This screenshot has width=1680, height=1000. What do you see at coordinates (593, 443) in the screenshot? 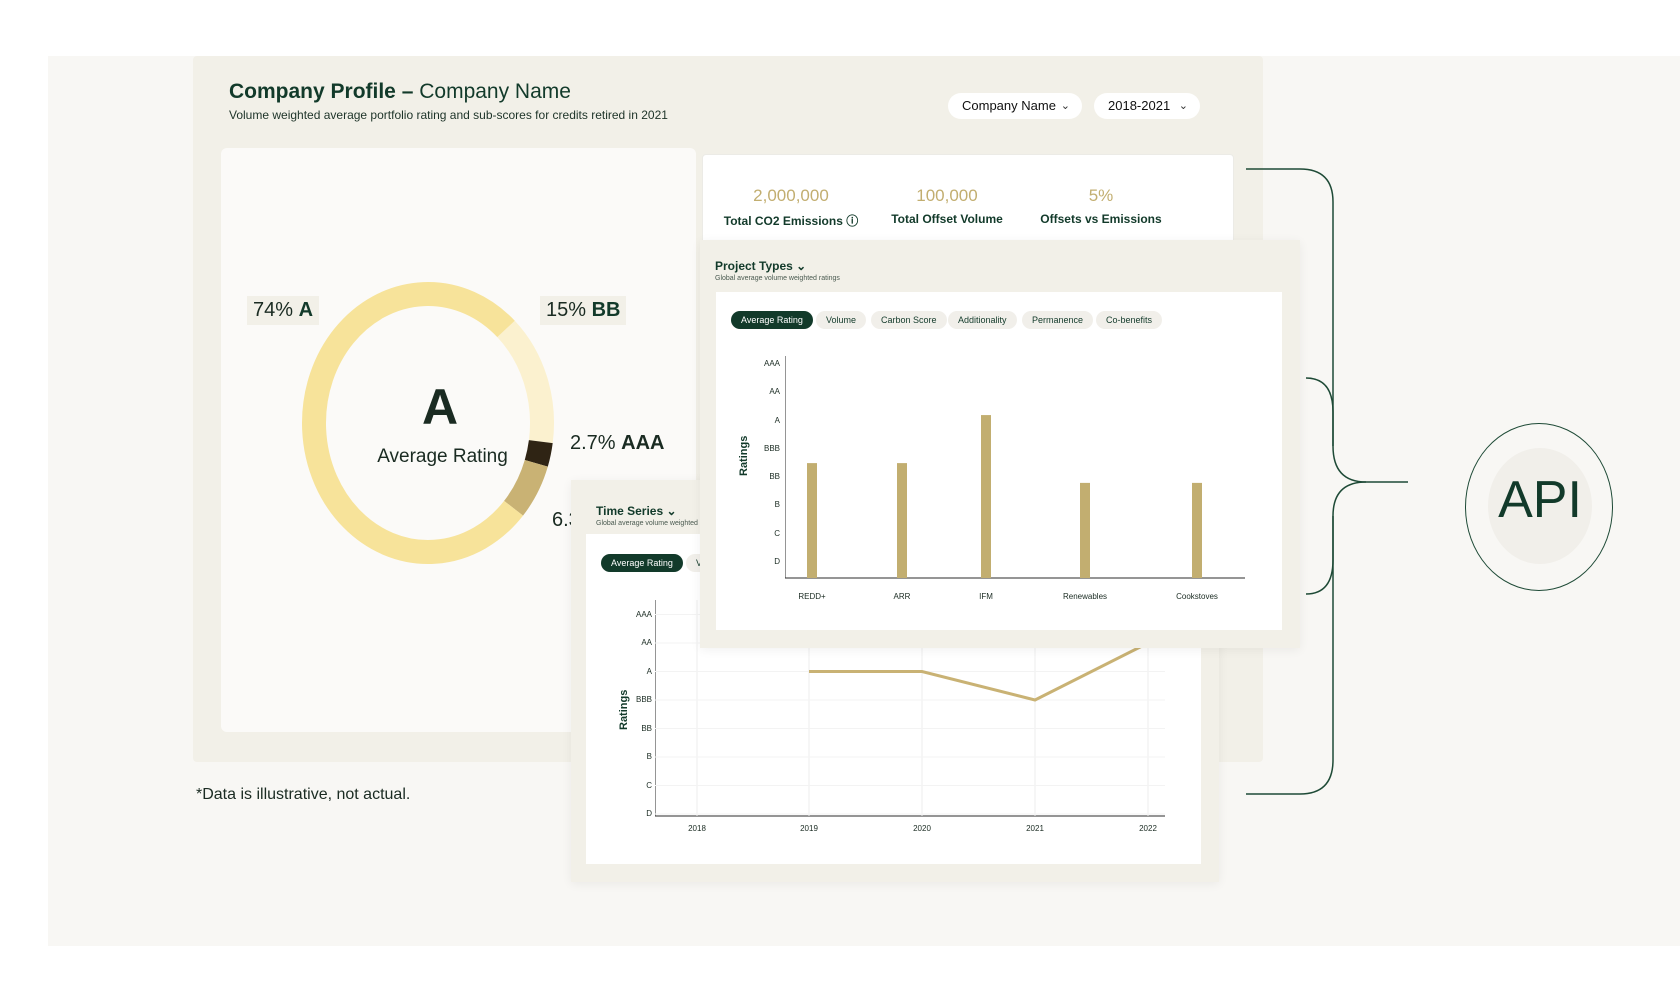
I see `segment-aaa-pct: 2.7%` at bounding box center [593, 443].